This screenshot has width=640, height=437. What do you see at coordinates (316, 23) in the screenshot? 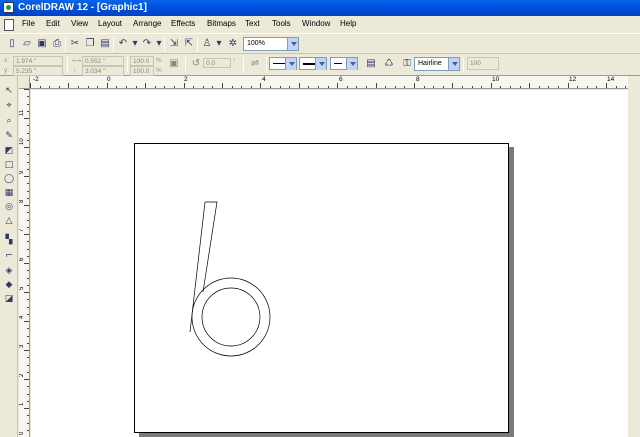
I see `menu-window: Window` at bounding box center [316, 23].